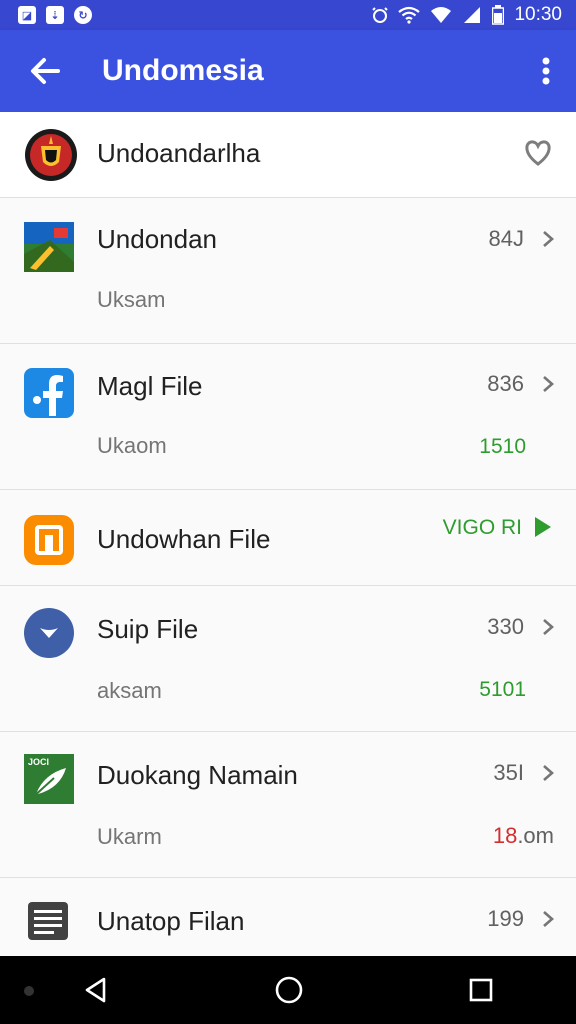  What do you see at coordinates (49, 540) in the screenshot?
I see `orange-app-icon` at bounding box center [49, 540].